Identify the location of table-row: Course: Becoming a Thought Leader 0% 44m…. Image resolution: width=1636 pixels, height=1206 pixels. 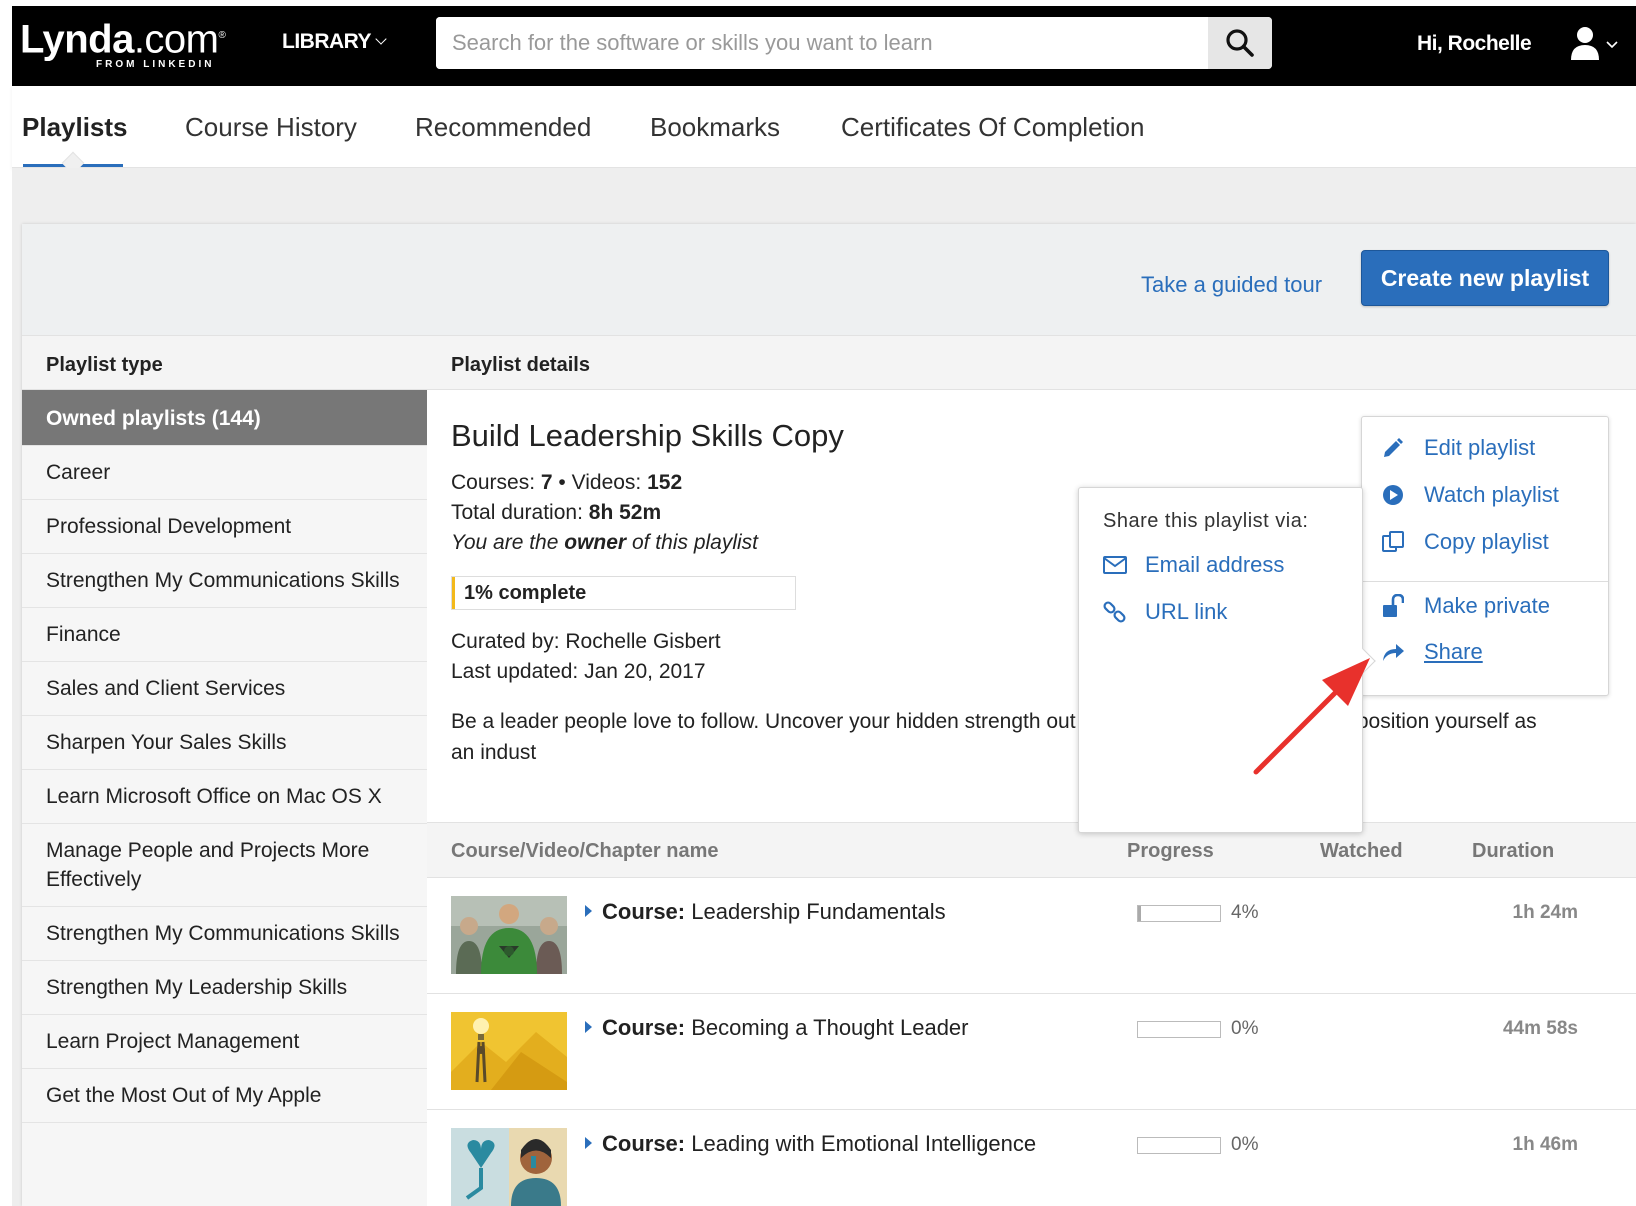
(1031, 1052).